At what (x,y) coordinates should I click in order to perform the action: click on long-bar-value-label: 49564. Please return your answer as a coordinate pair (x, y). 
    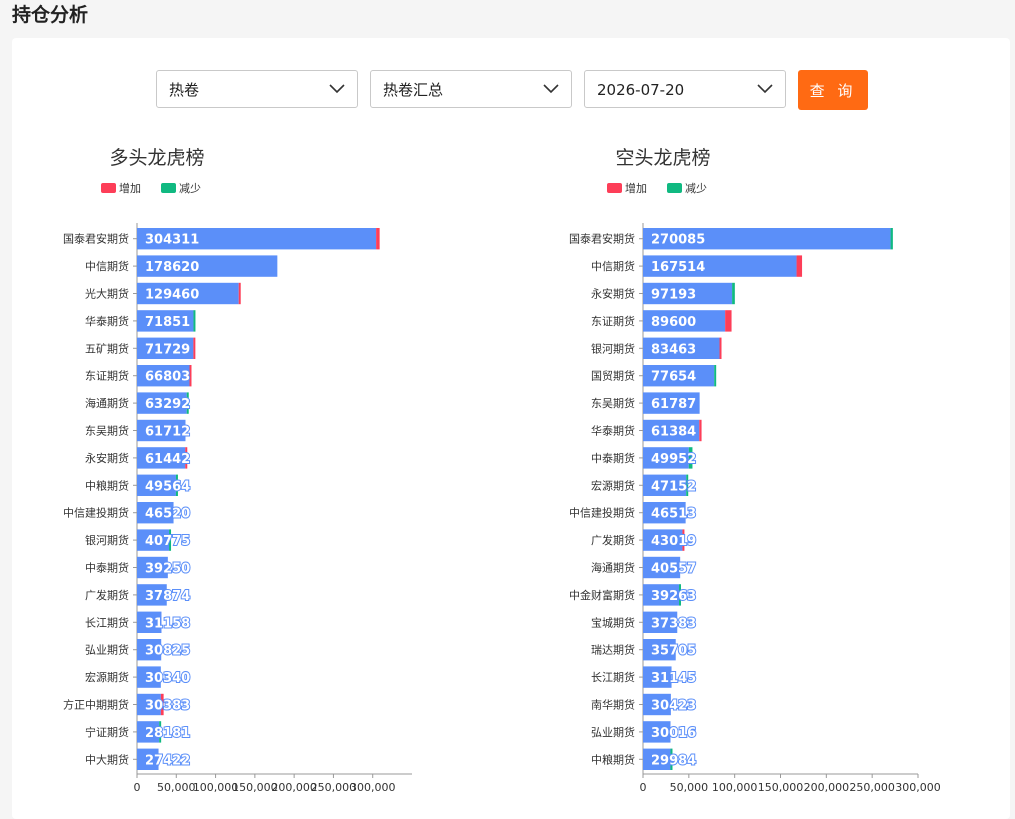
    Looking at the image, I should click on (167, 486).